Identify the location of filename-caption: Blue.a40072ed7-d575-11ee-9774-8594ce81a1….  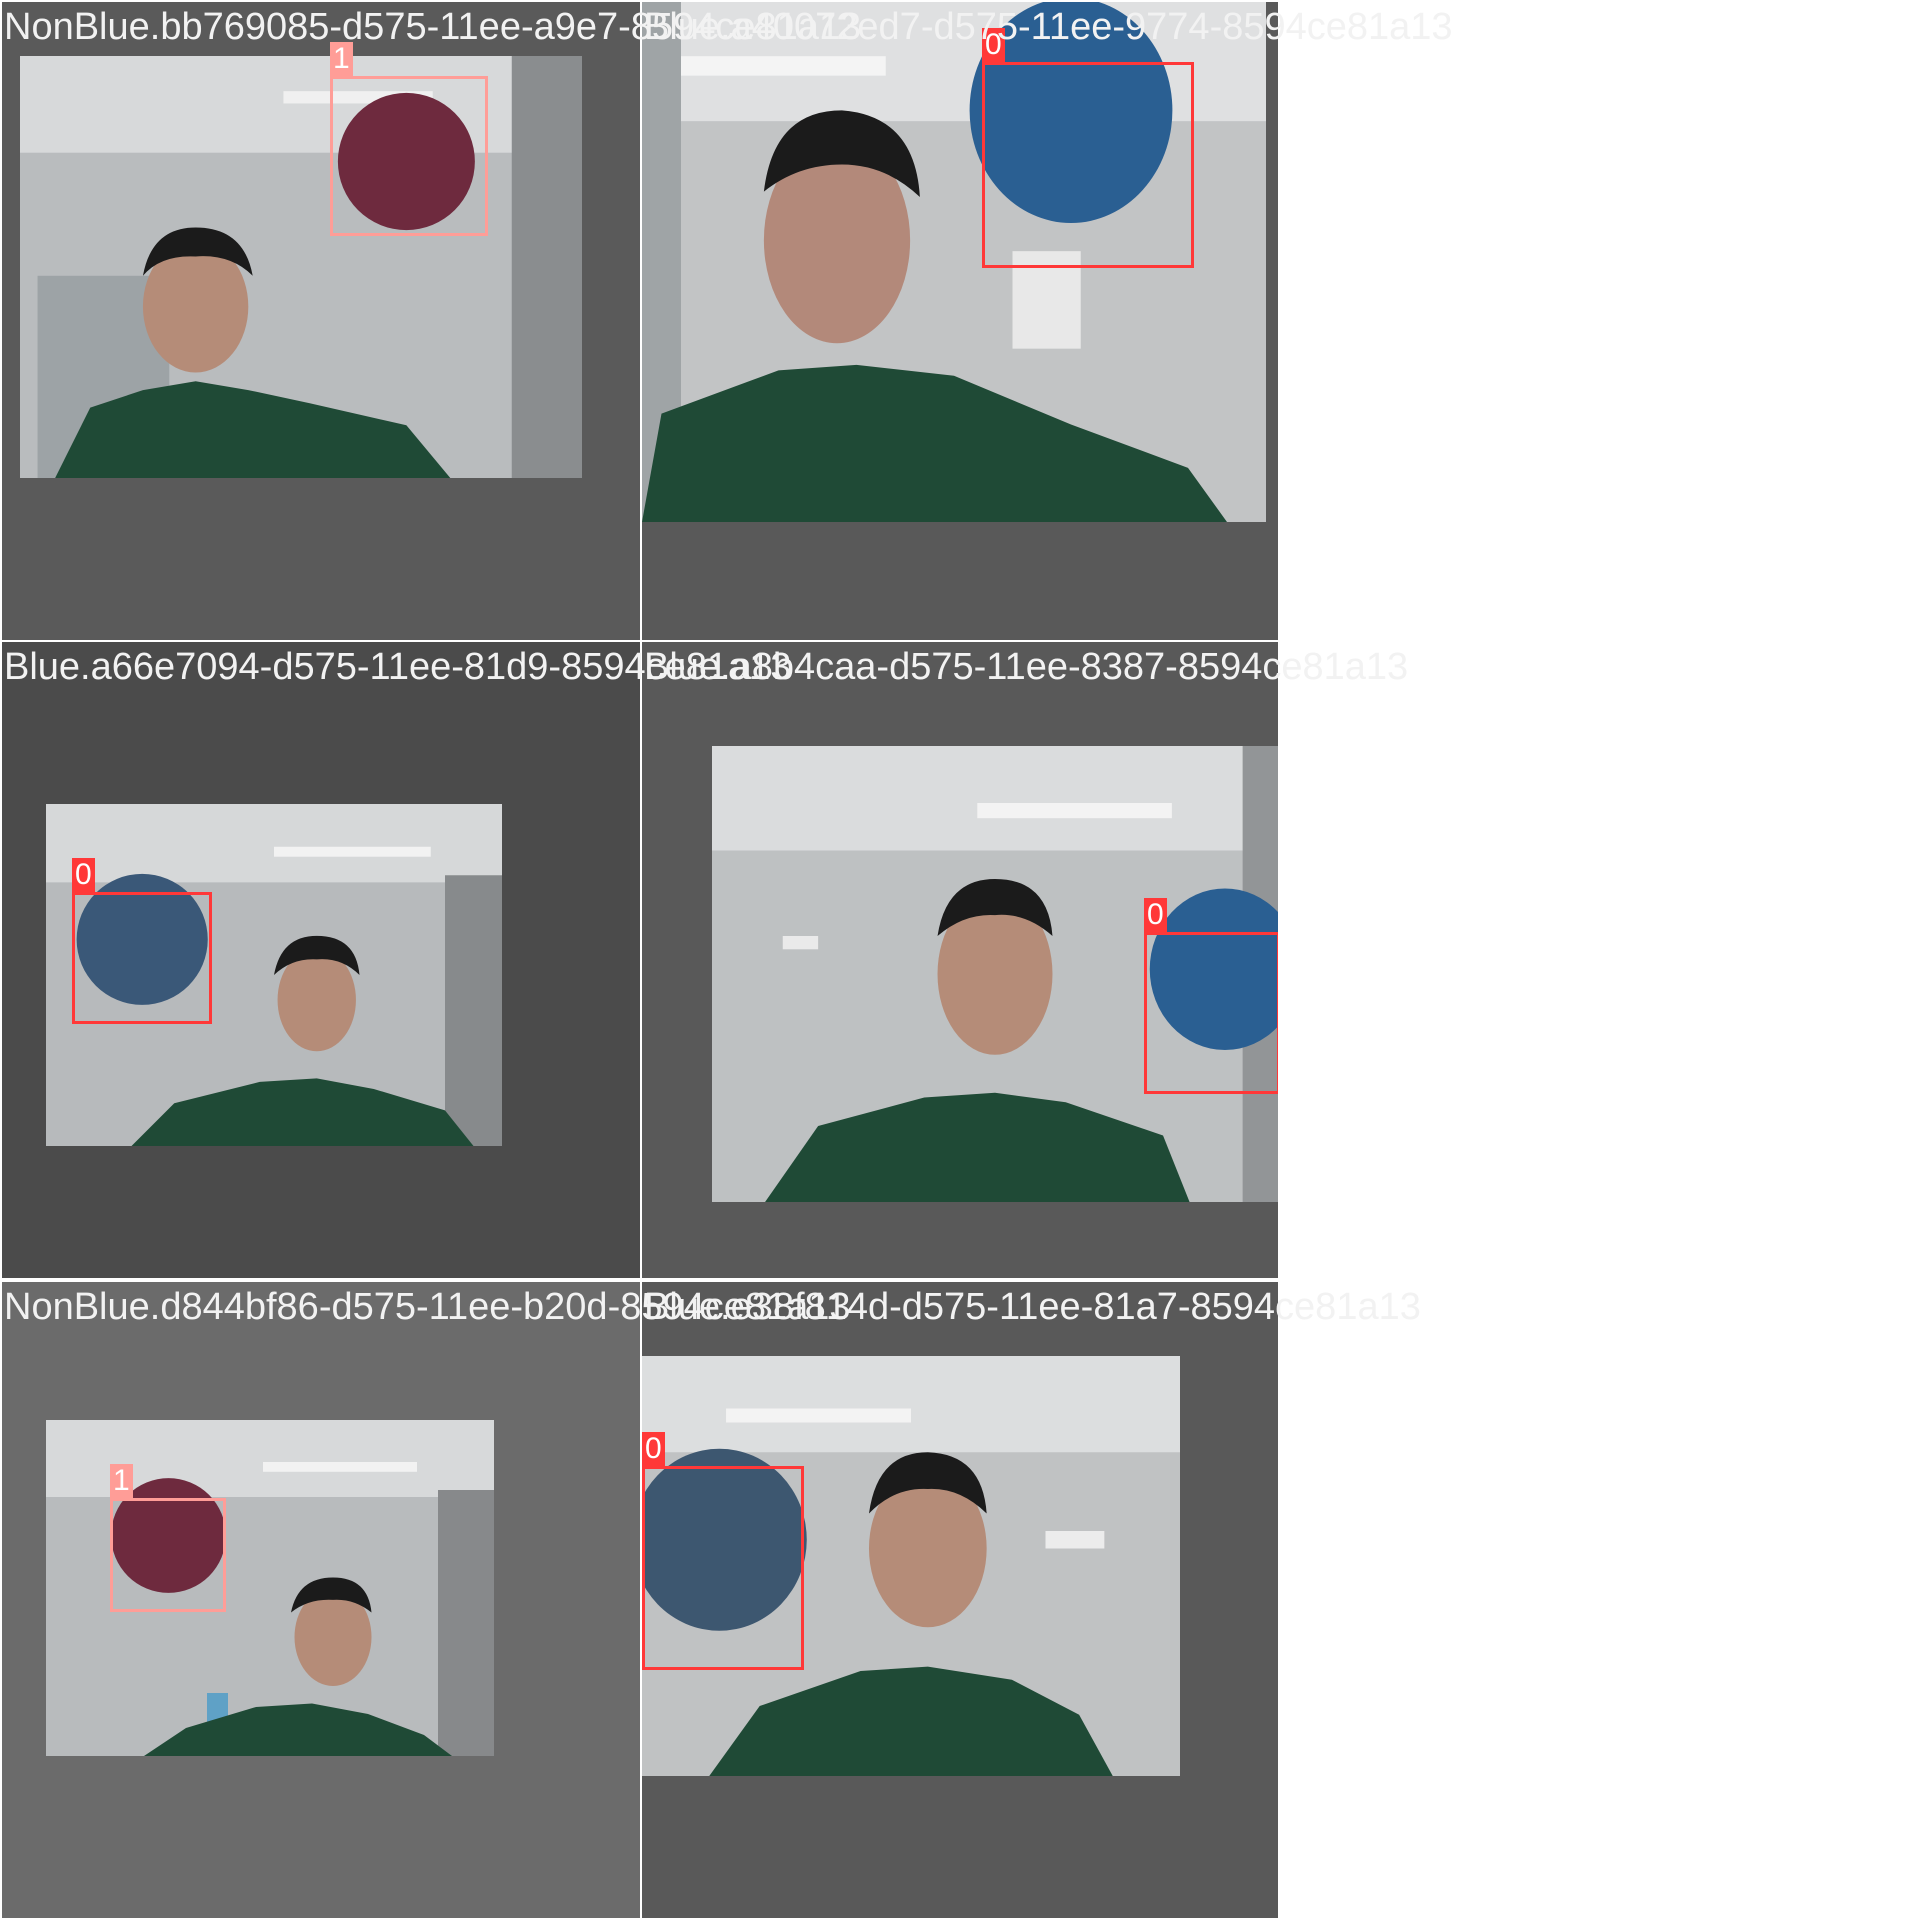
(1048, 27).